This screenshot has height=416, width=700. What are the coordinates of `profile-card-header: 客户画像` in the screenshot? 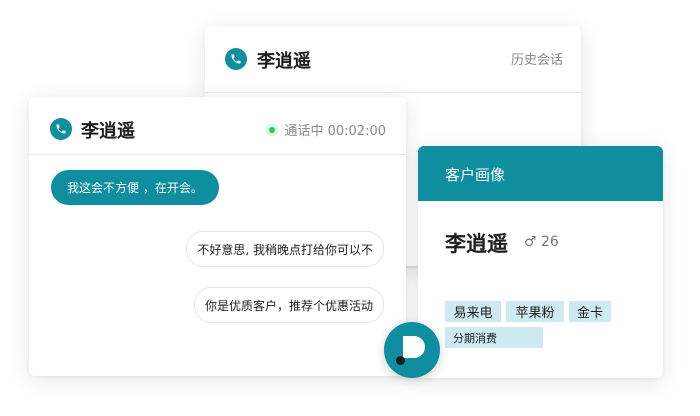 It's located at (540, 173).